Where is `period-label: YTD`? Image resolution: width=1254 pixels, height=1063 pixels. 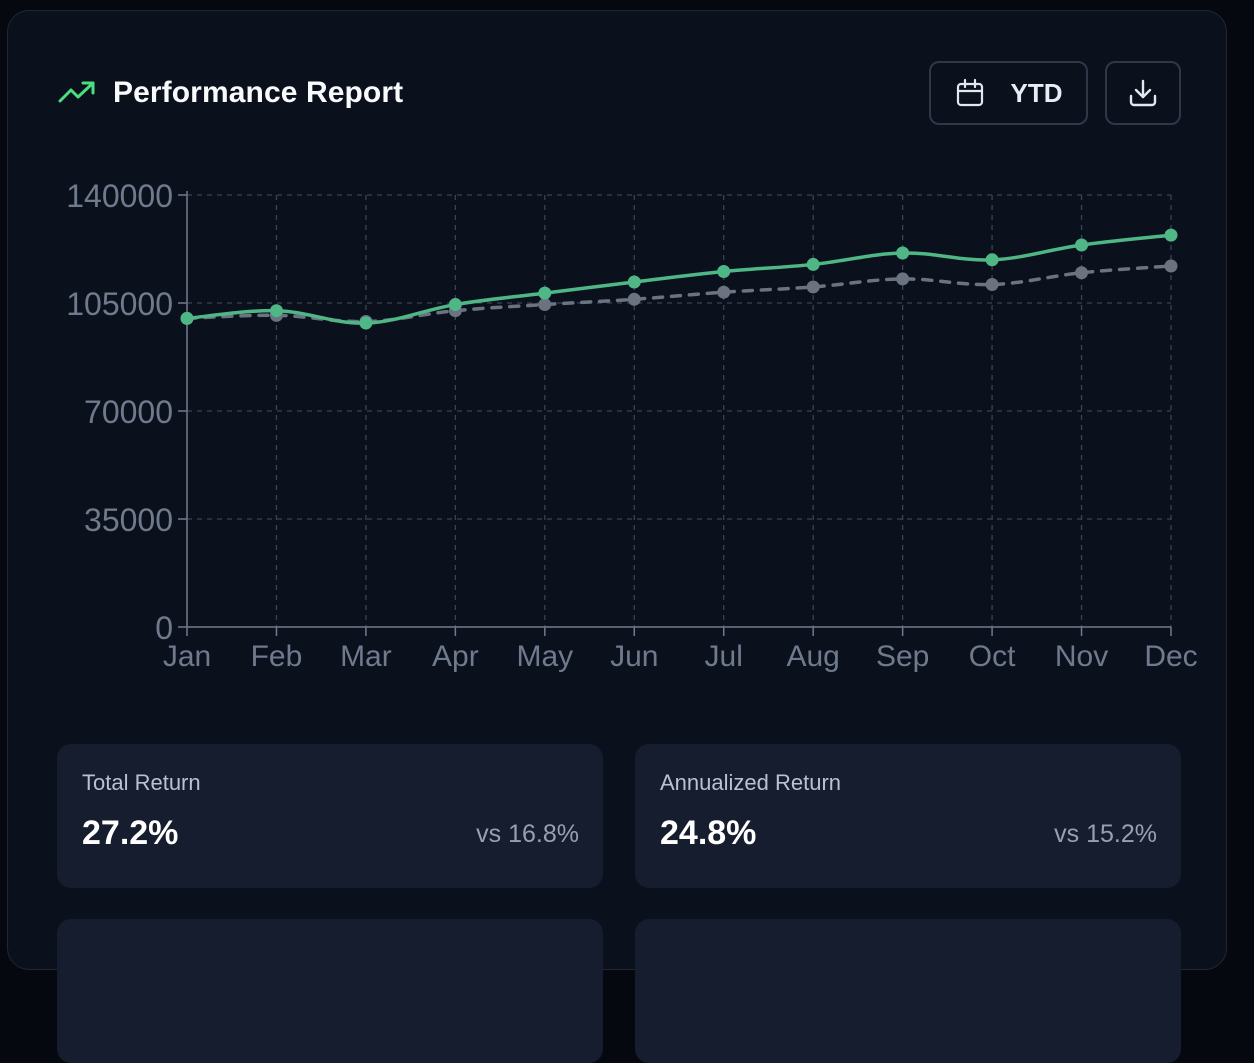
period-label: YTD is located at coordinates (1036, 92).